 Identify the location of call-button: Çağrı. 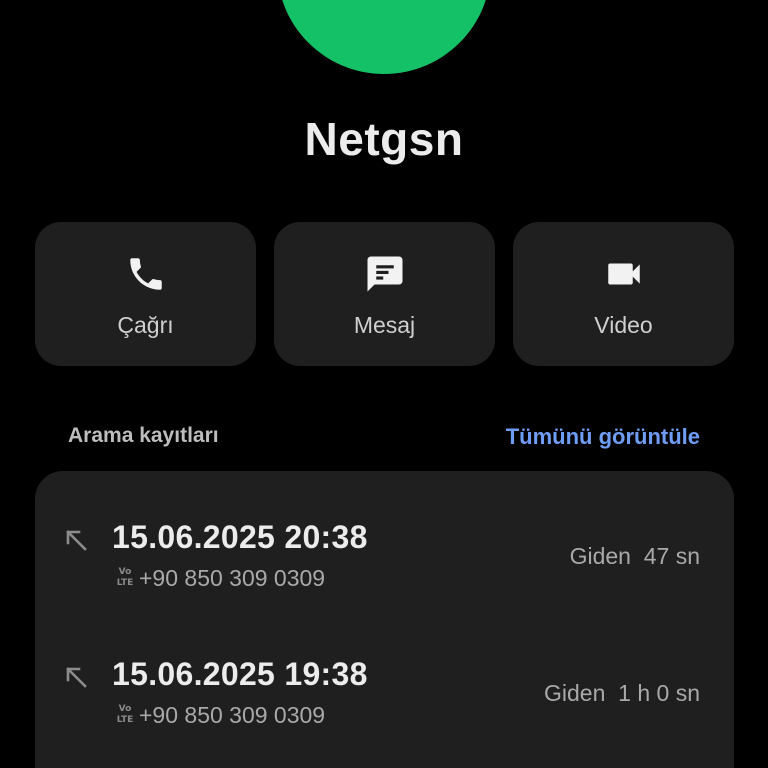
(145, 294).